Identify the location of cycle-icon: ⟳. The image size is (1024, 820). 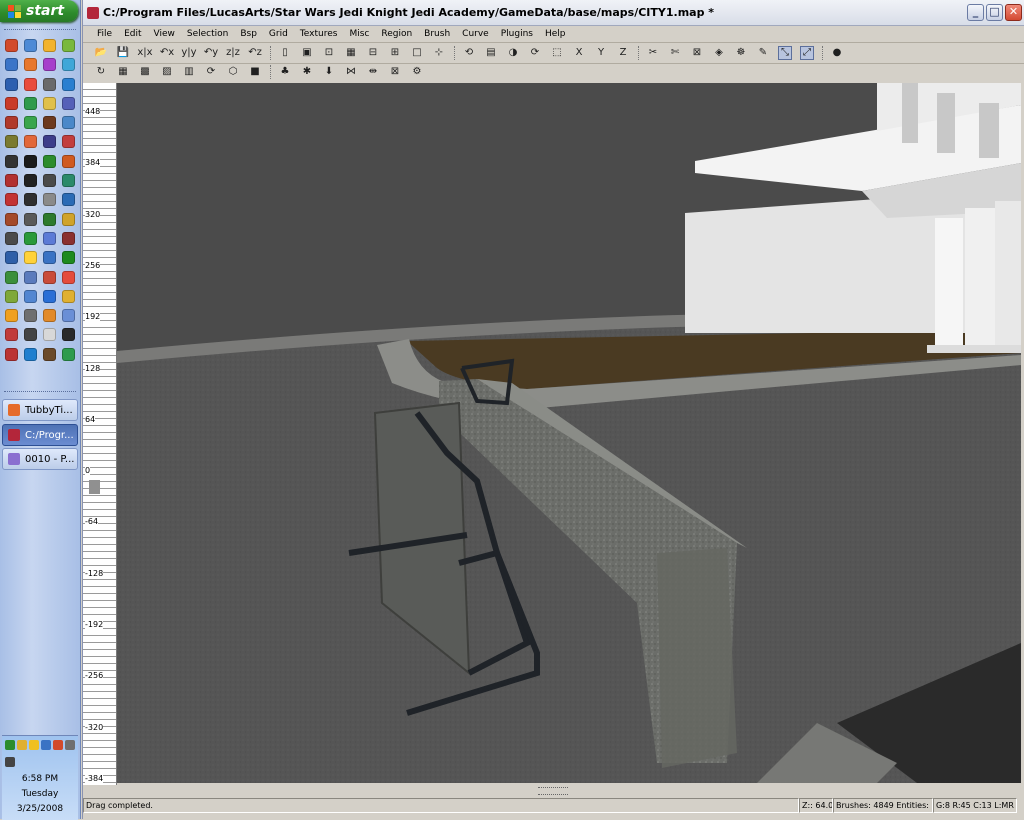
(211, 72).